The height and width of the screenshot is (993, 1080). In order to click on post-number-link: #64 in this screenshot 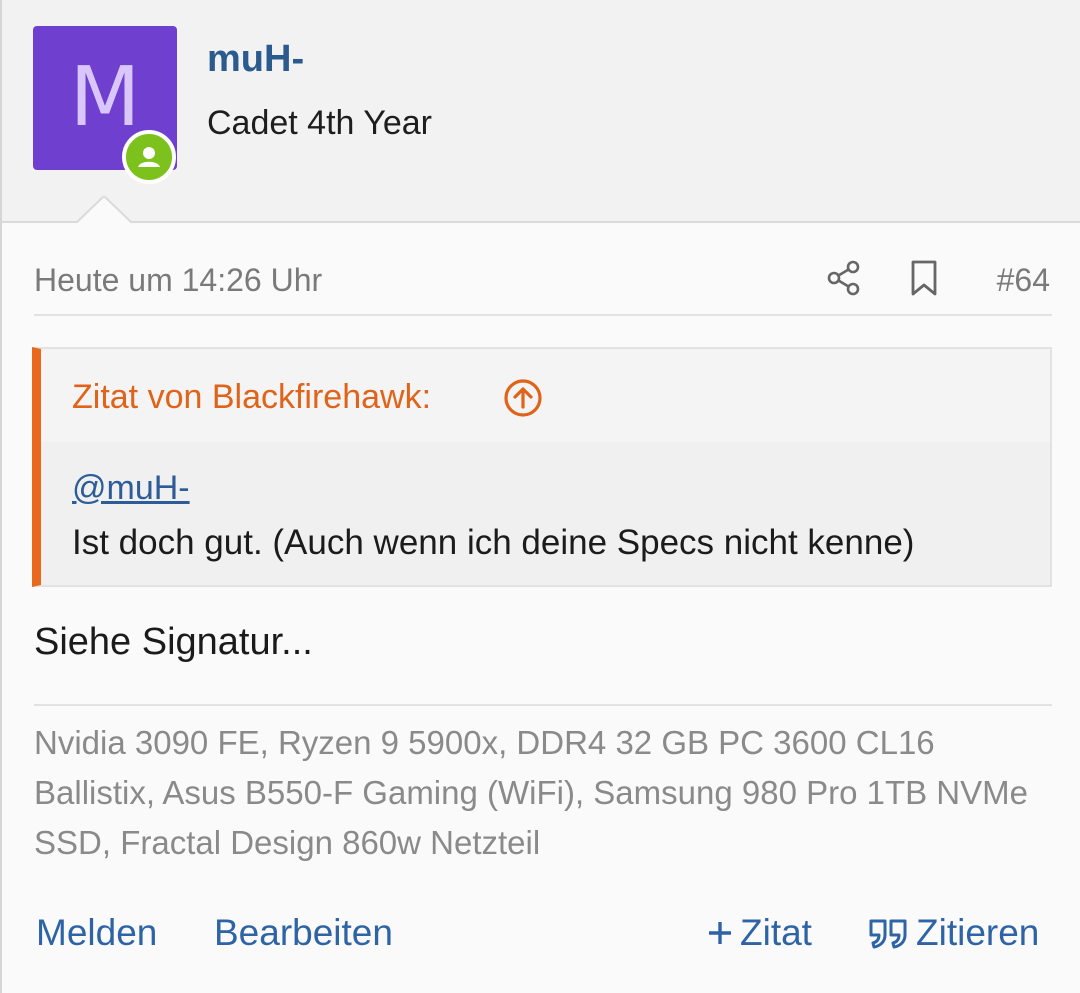, I will do `click(1023, 280)`.